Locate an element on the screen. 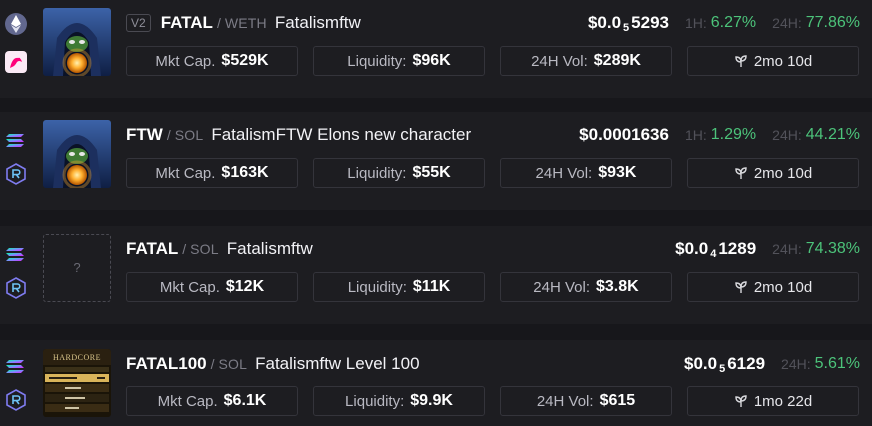  volume-stat: 24H Vol: $93K is located at coordinates (586, 173).